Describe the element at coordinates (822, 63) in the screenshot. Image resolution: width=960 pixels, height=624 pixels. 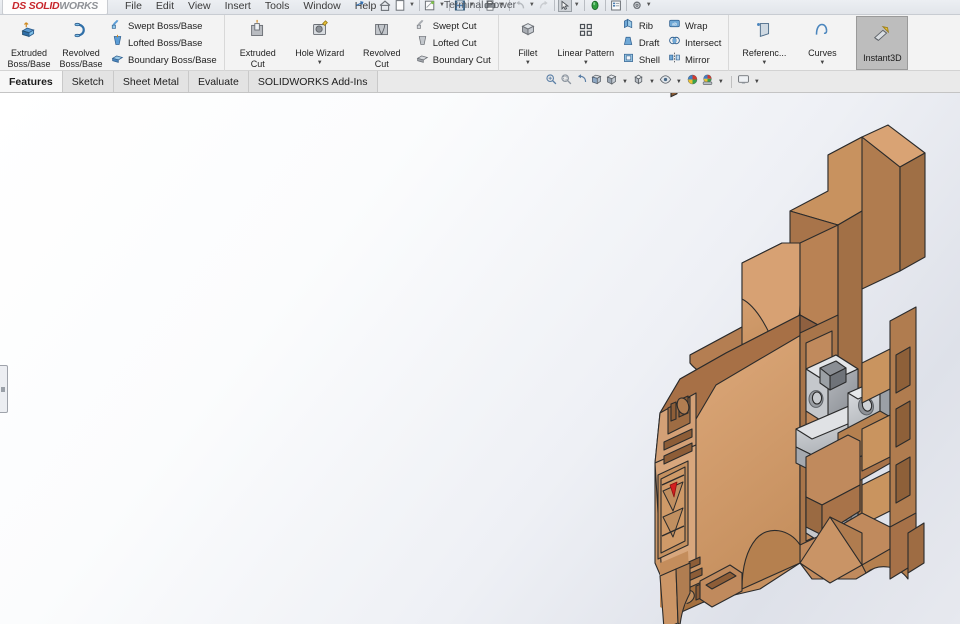
I see `curves-caret-icon: ▼` at that location.